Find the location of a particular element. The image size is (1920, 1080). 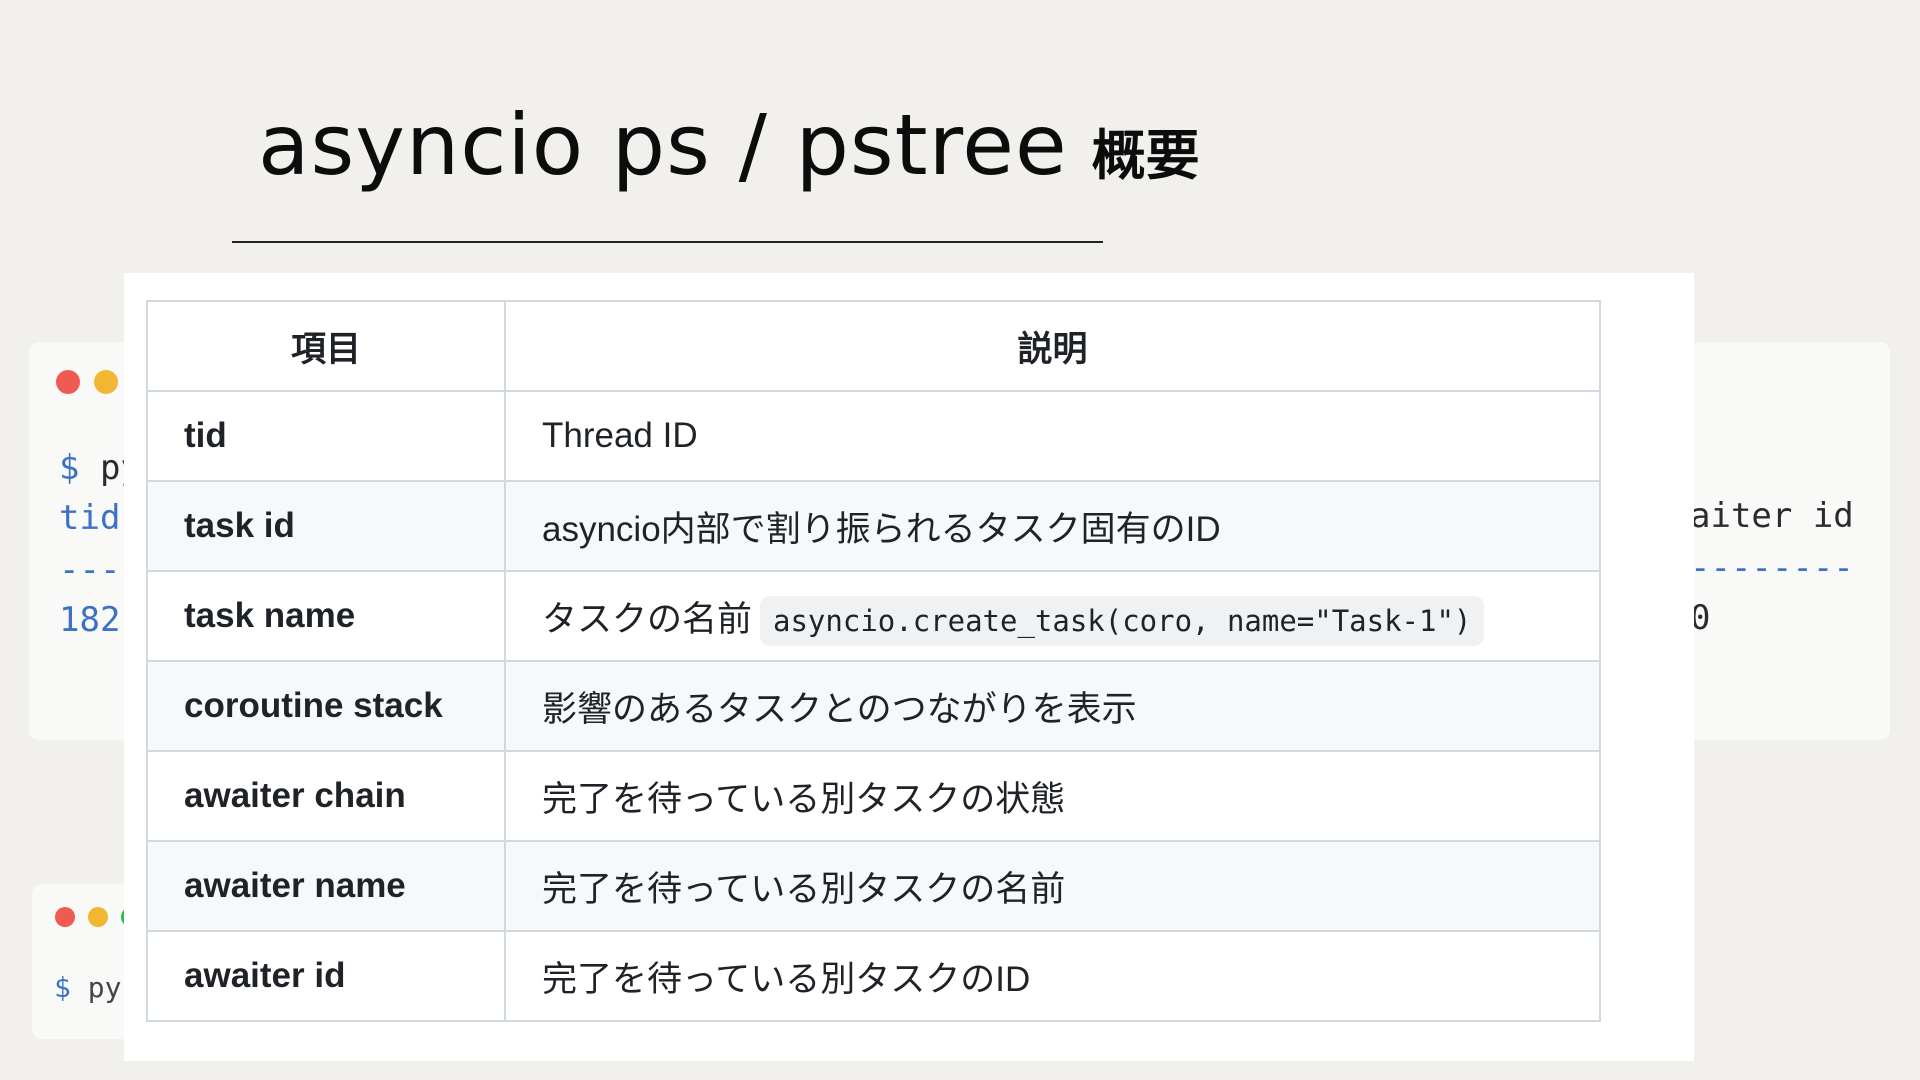

terminal-command-line: $ py is located at coordinates (87, 988).